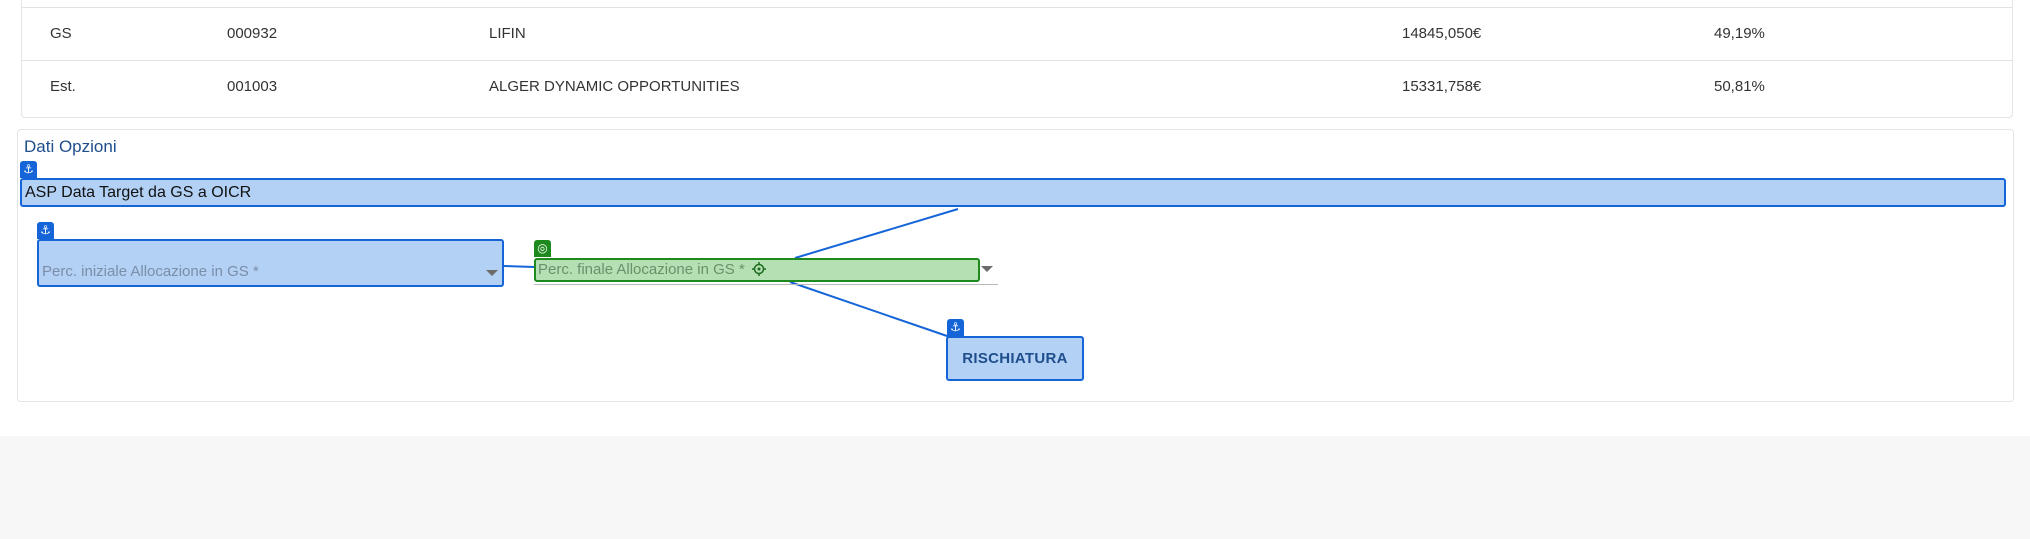 The width and height of the screenshot is (2030, 539). What do you see at coordinates (542, 248) in the screenshot?
I see `target-icon: ◎` at bounding box center [542, 248].